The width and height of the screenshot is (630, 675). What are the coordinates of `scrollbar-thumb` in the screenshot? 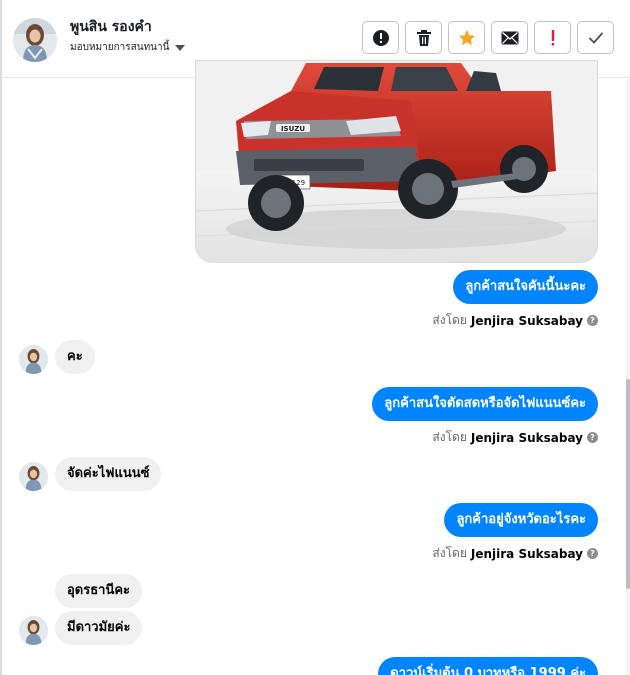 It's located at (628, 484).